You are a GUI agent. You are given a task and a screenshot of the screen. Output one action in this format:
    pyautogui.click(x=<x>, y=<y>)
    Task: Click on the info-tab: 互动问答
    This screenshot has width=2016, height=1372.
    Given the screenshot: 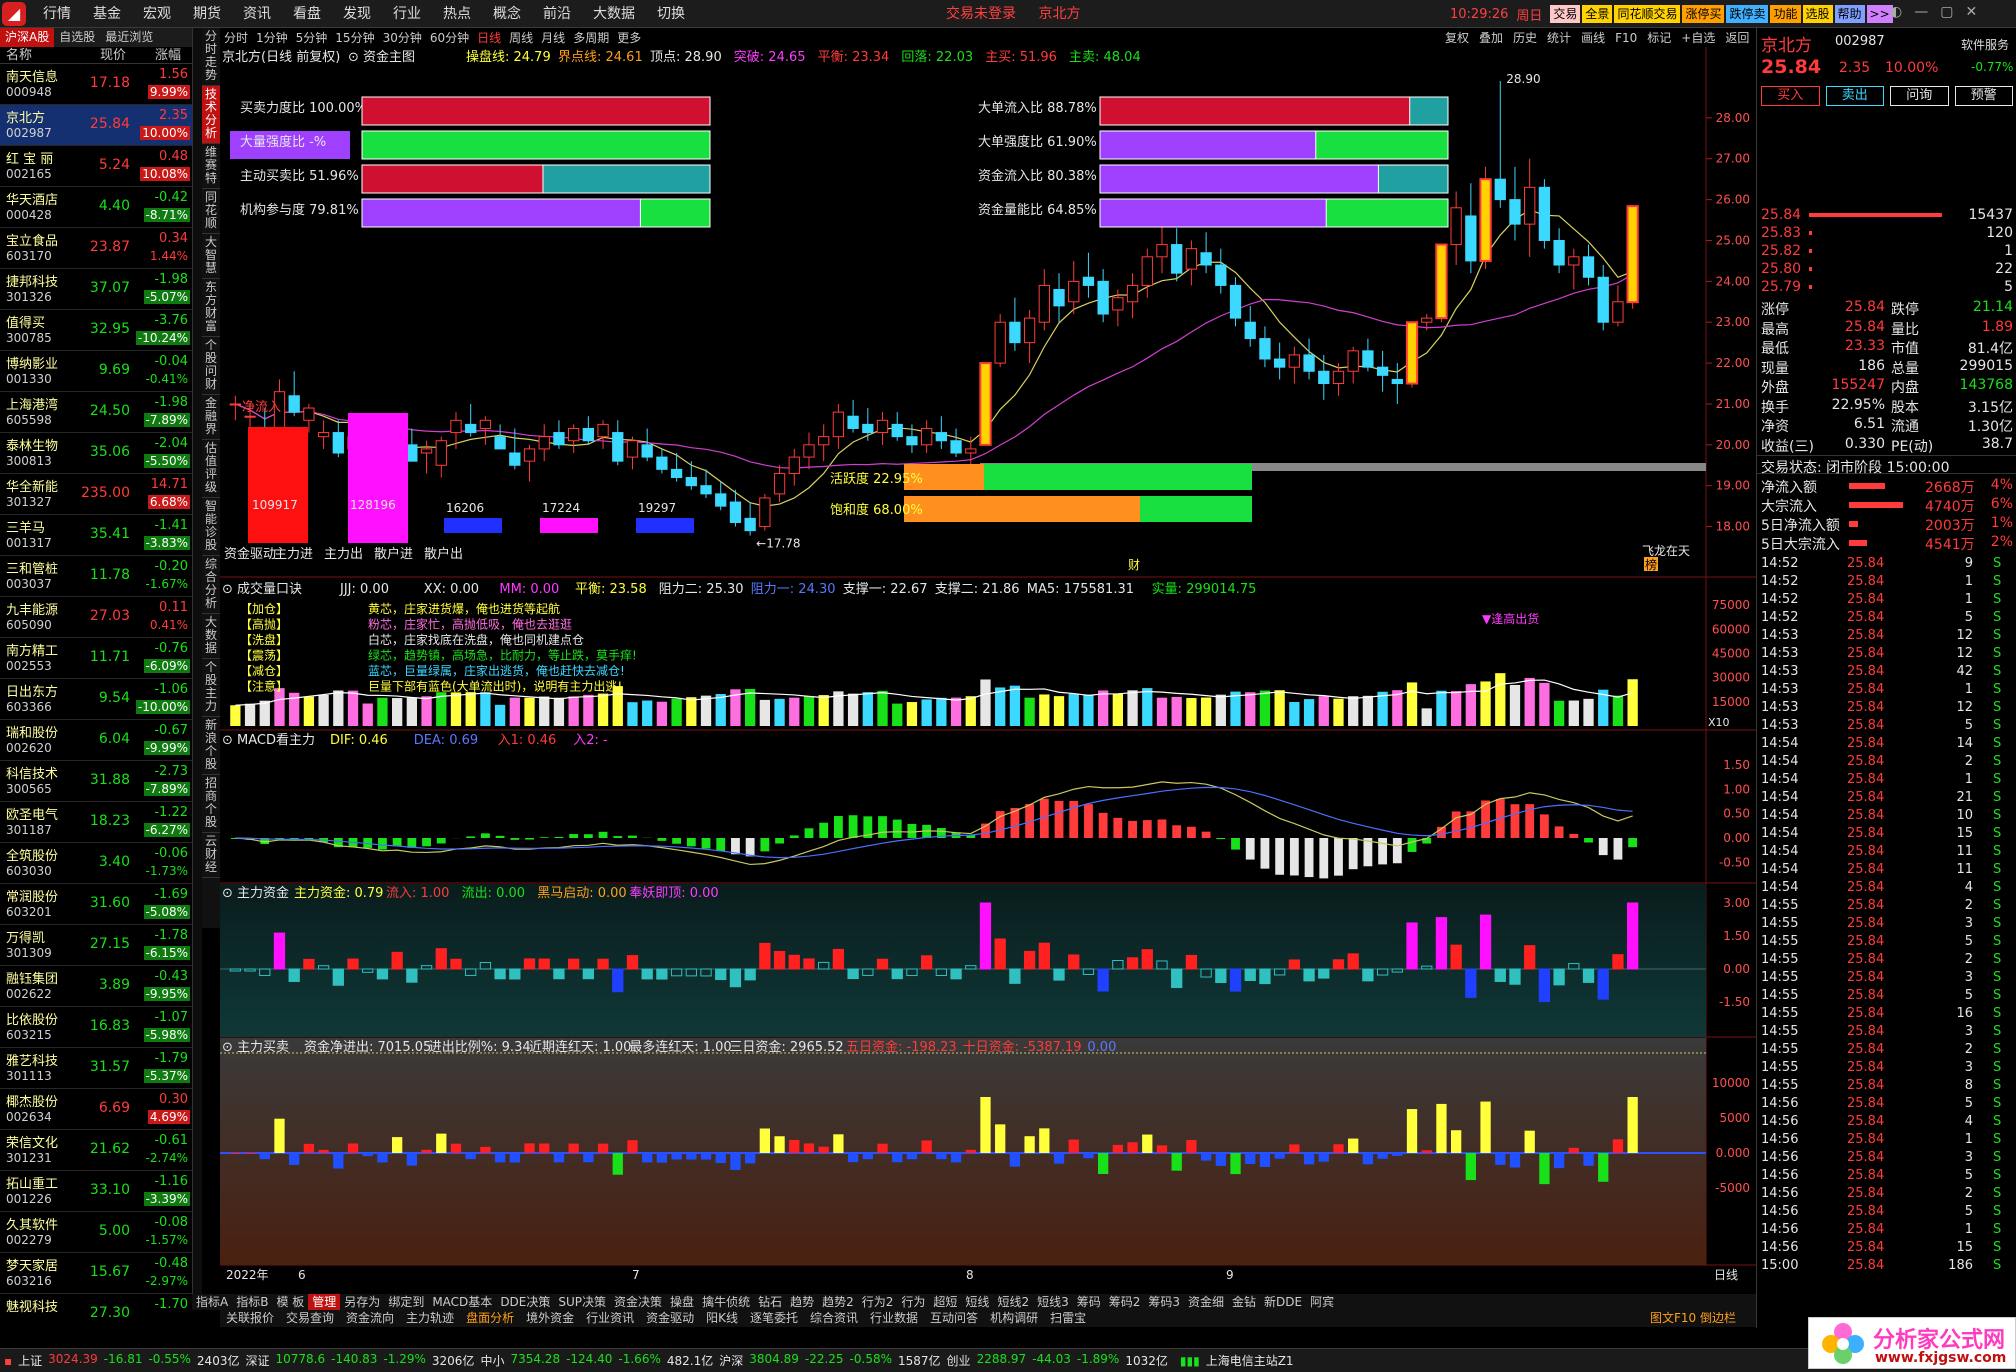 What is the action you would take?
    pyautogui.click(x=954, y=1318)
    